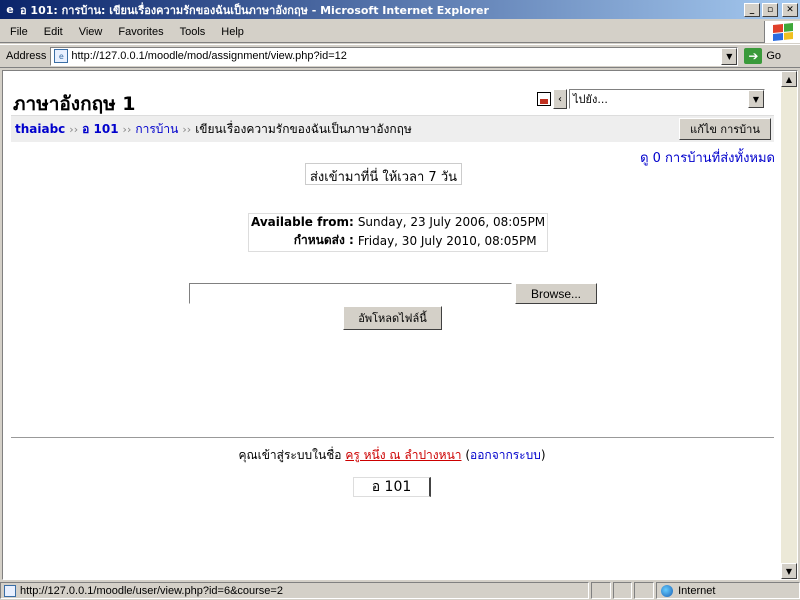 This screenshot has width=800, height=600. I want to click on login-close-paren: ), so click(543, 455).